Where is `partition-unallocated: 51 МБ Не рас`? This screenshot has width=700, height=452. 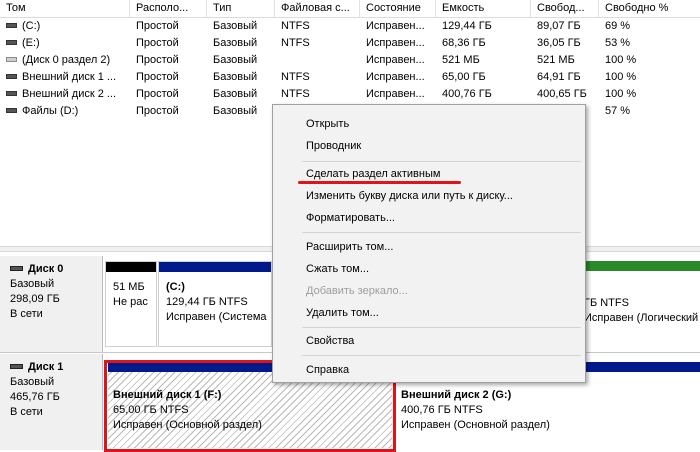 partition-unallocated: 51 МБ Не рас is located at coordinates (131, 304).